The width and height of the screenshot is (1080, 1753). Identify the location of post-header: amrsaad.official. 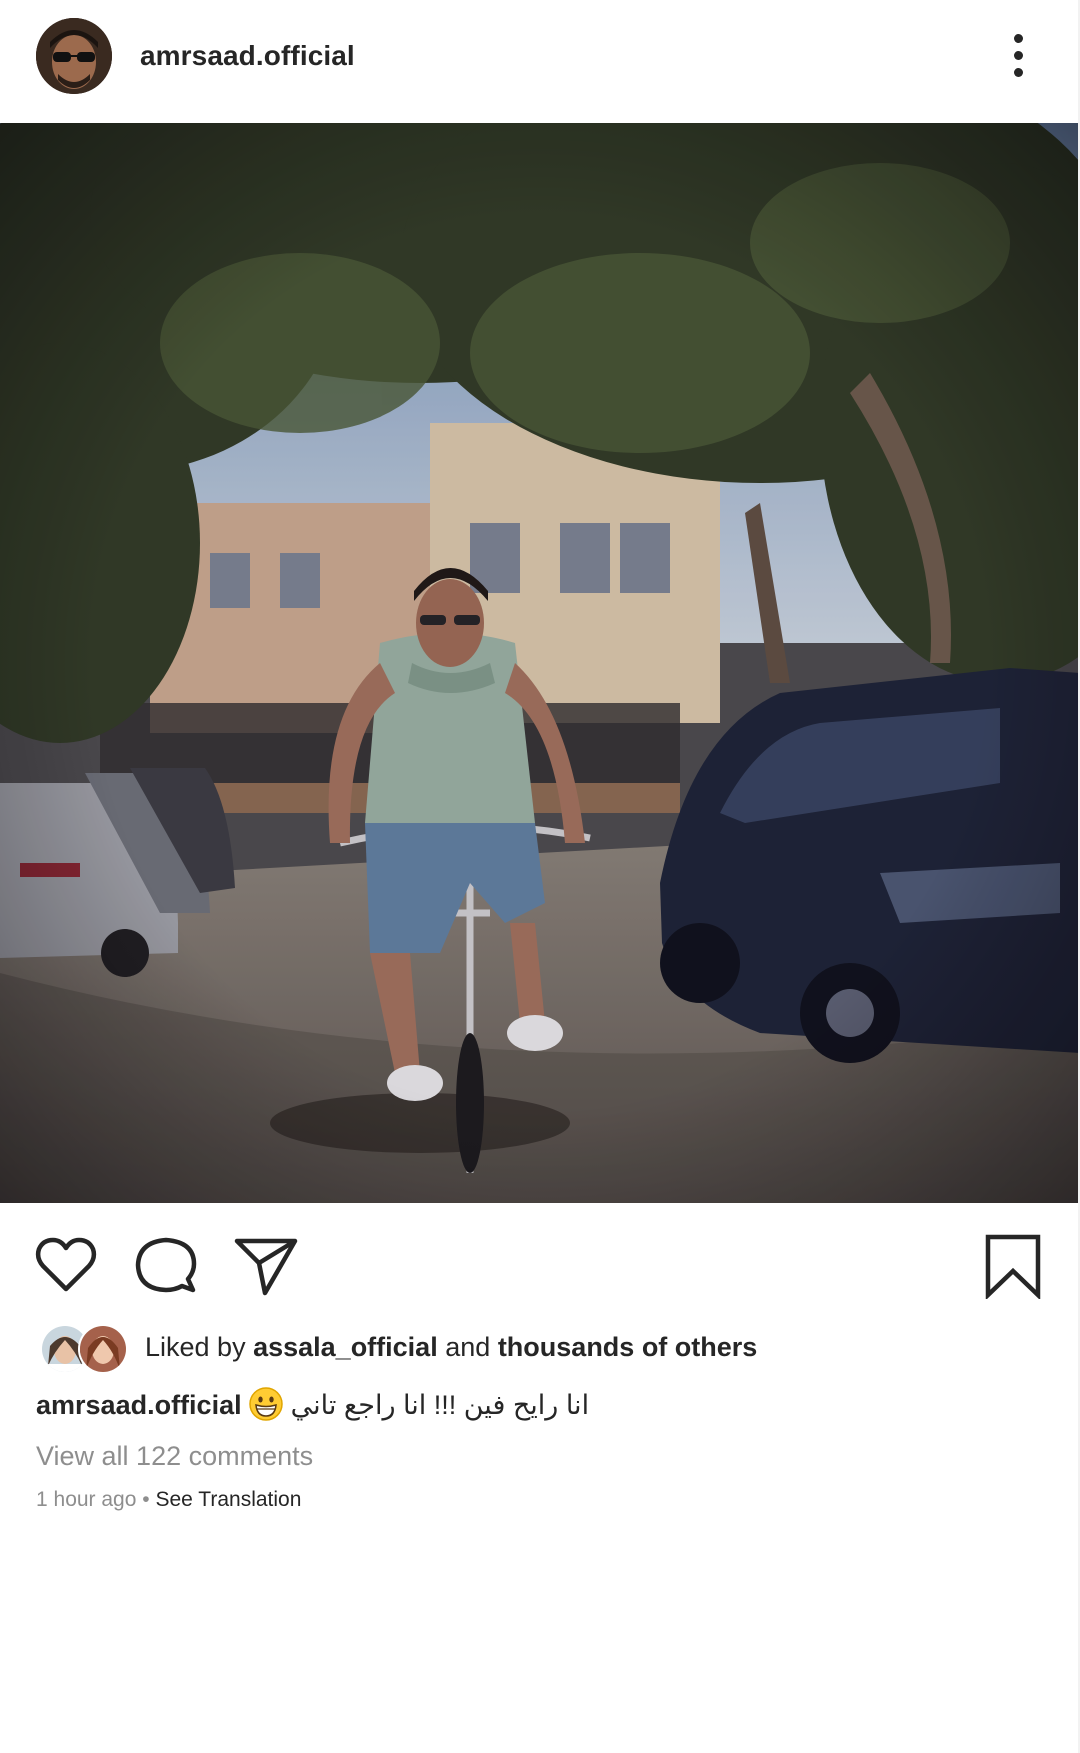
(540, 61).